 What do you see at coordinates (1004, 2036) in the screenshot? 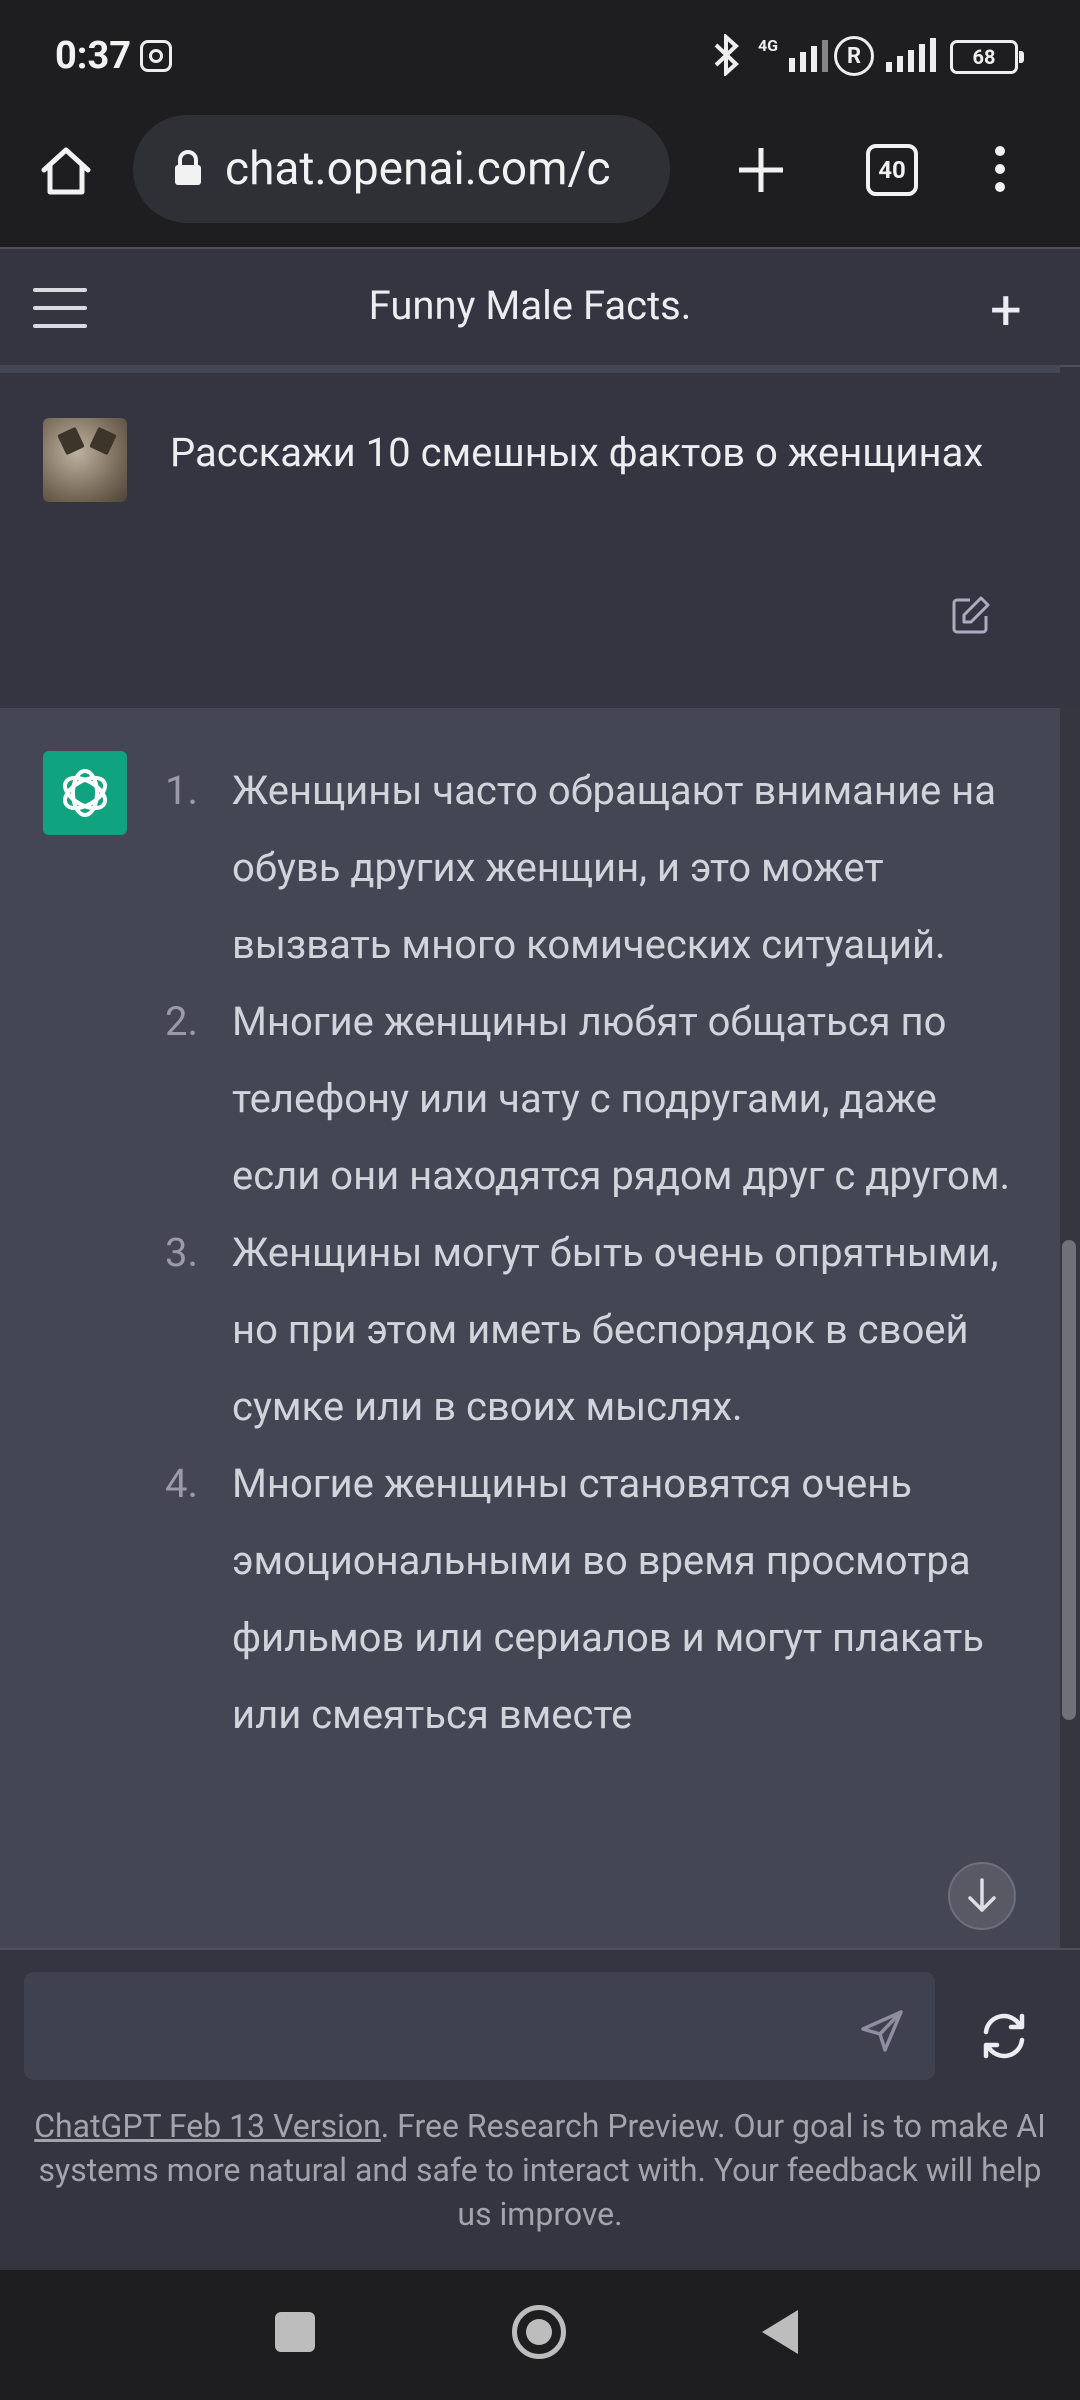
I see `regenerate-icon` at bounding box center [1004, 2036].